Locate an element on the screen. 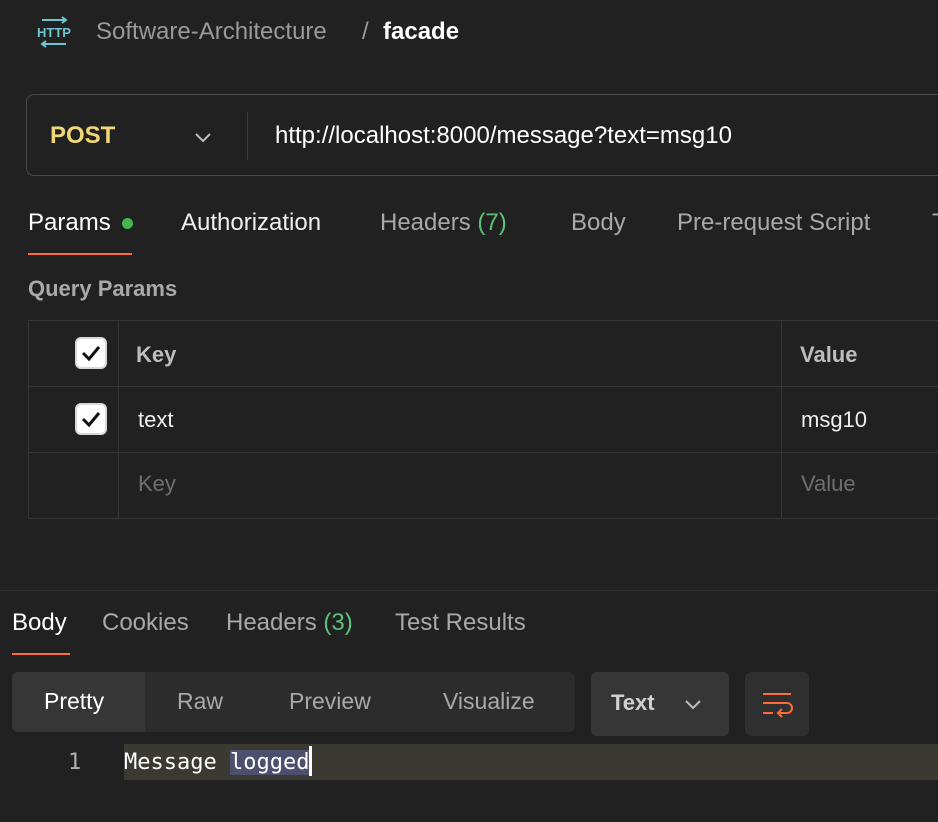 This screenshot has height=822, width=938. selected-text: logged is located at coordinates (269, 762).